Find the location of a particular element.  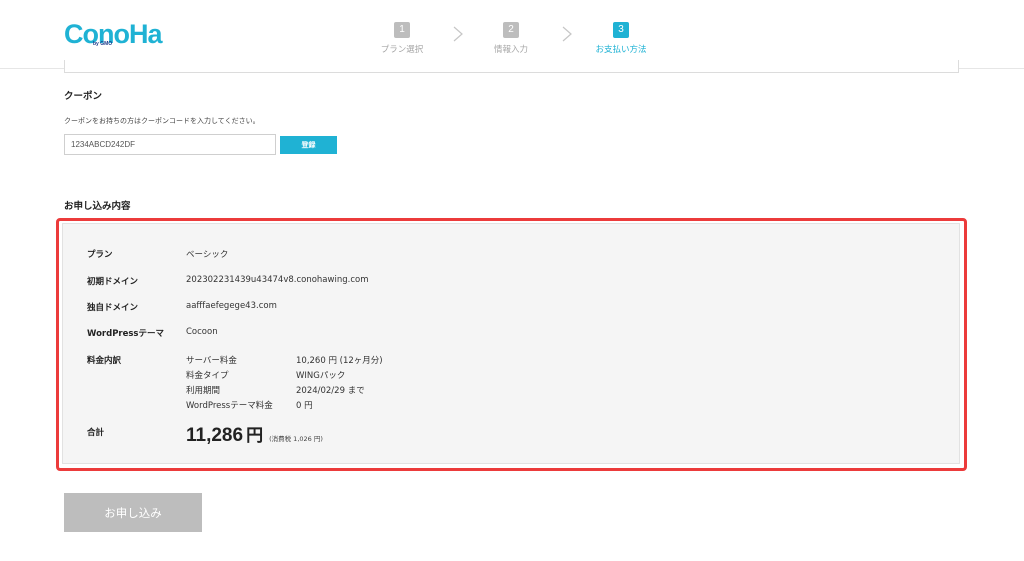

conoha-logo: ConoHa by GMO is located at coordinates (113, 35).